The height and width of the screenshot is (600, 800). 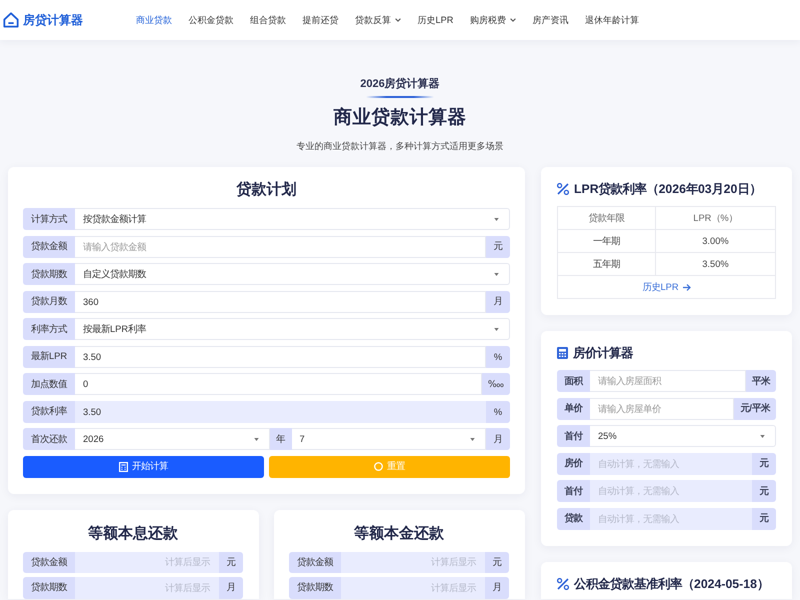 What do you see at coordinates (281, 439) in the screenshot?
I see `unit-label: 年` at bounding box center [281, 439].